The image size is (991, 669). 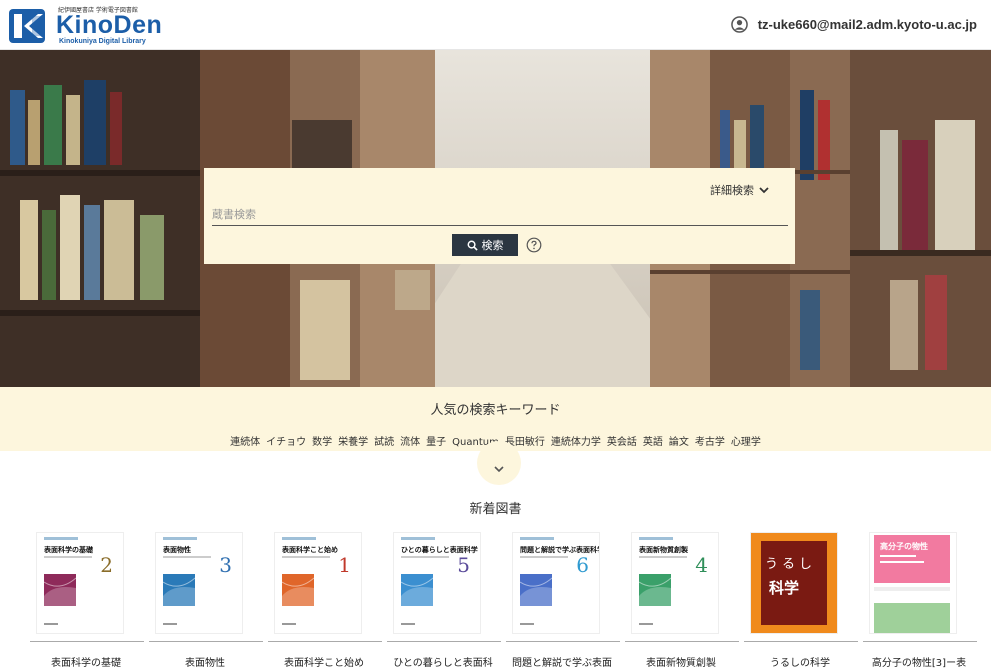 What do you see at coordinates (681, 661) in the screenshot?
I see `book-title: 表面新物質創製` at bounding box center [681, 661].